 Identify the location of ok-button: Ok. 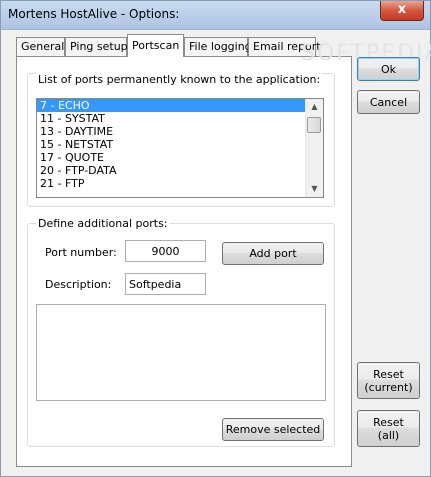
(388, 69).